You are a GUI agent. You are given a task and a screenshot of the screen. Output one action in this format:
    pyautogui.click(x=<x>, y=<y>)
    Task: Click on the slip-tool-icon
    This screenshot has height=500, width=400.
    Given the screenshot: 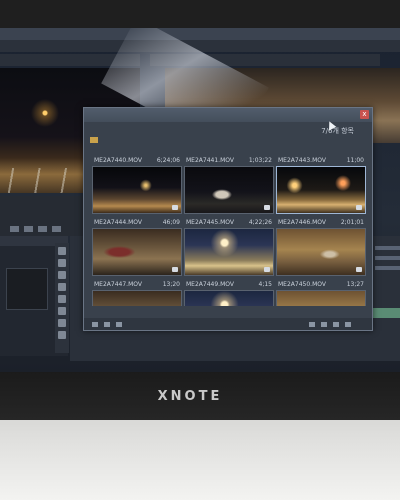 What is the action you would take?
    pyautogui.click(x=62, y=299)
    